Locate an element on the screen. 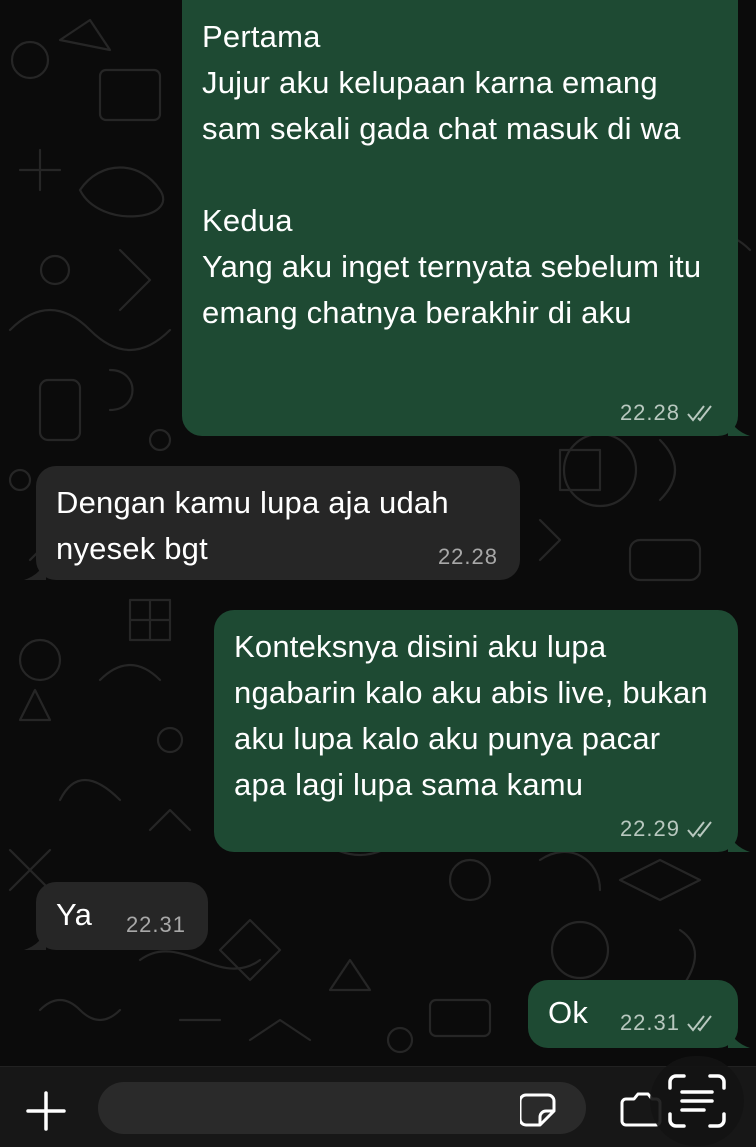 The height and width of the screenshot is (1147, 756). plus-icon is located at coordinates (46, 1111).